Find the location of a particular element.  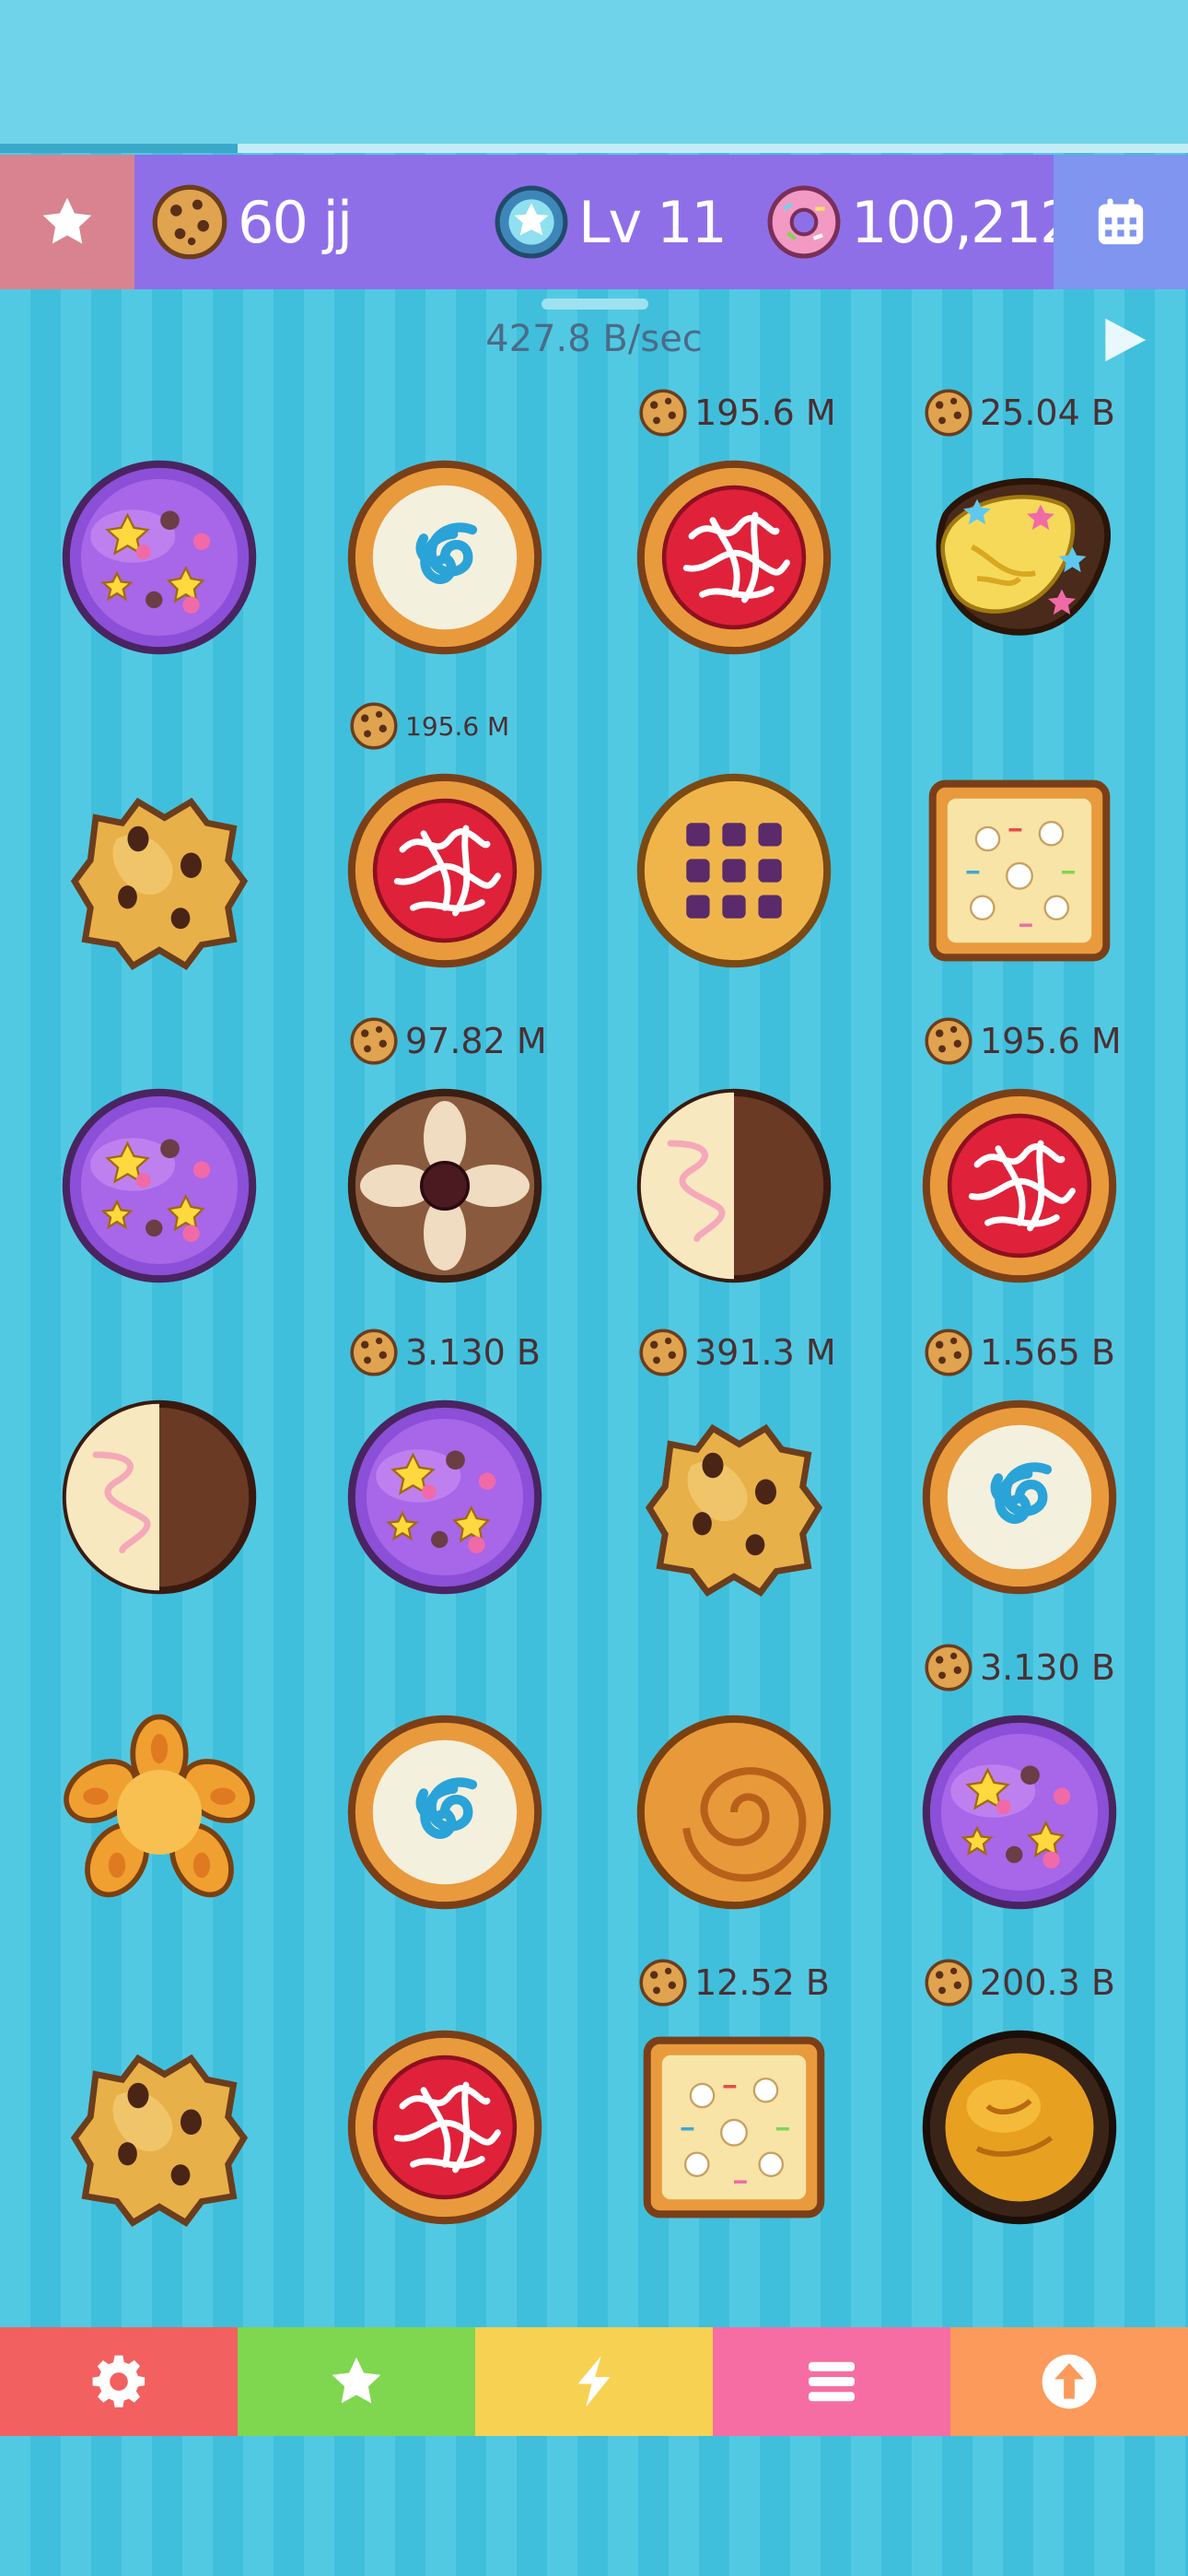

play-icon is located at coordinates (1126, 340).